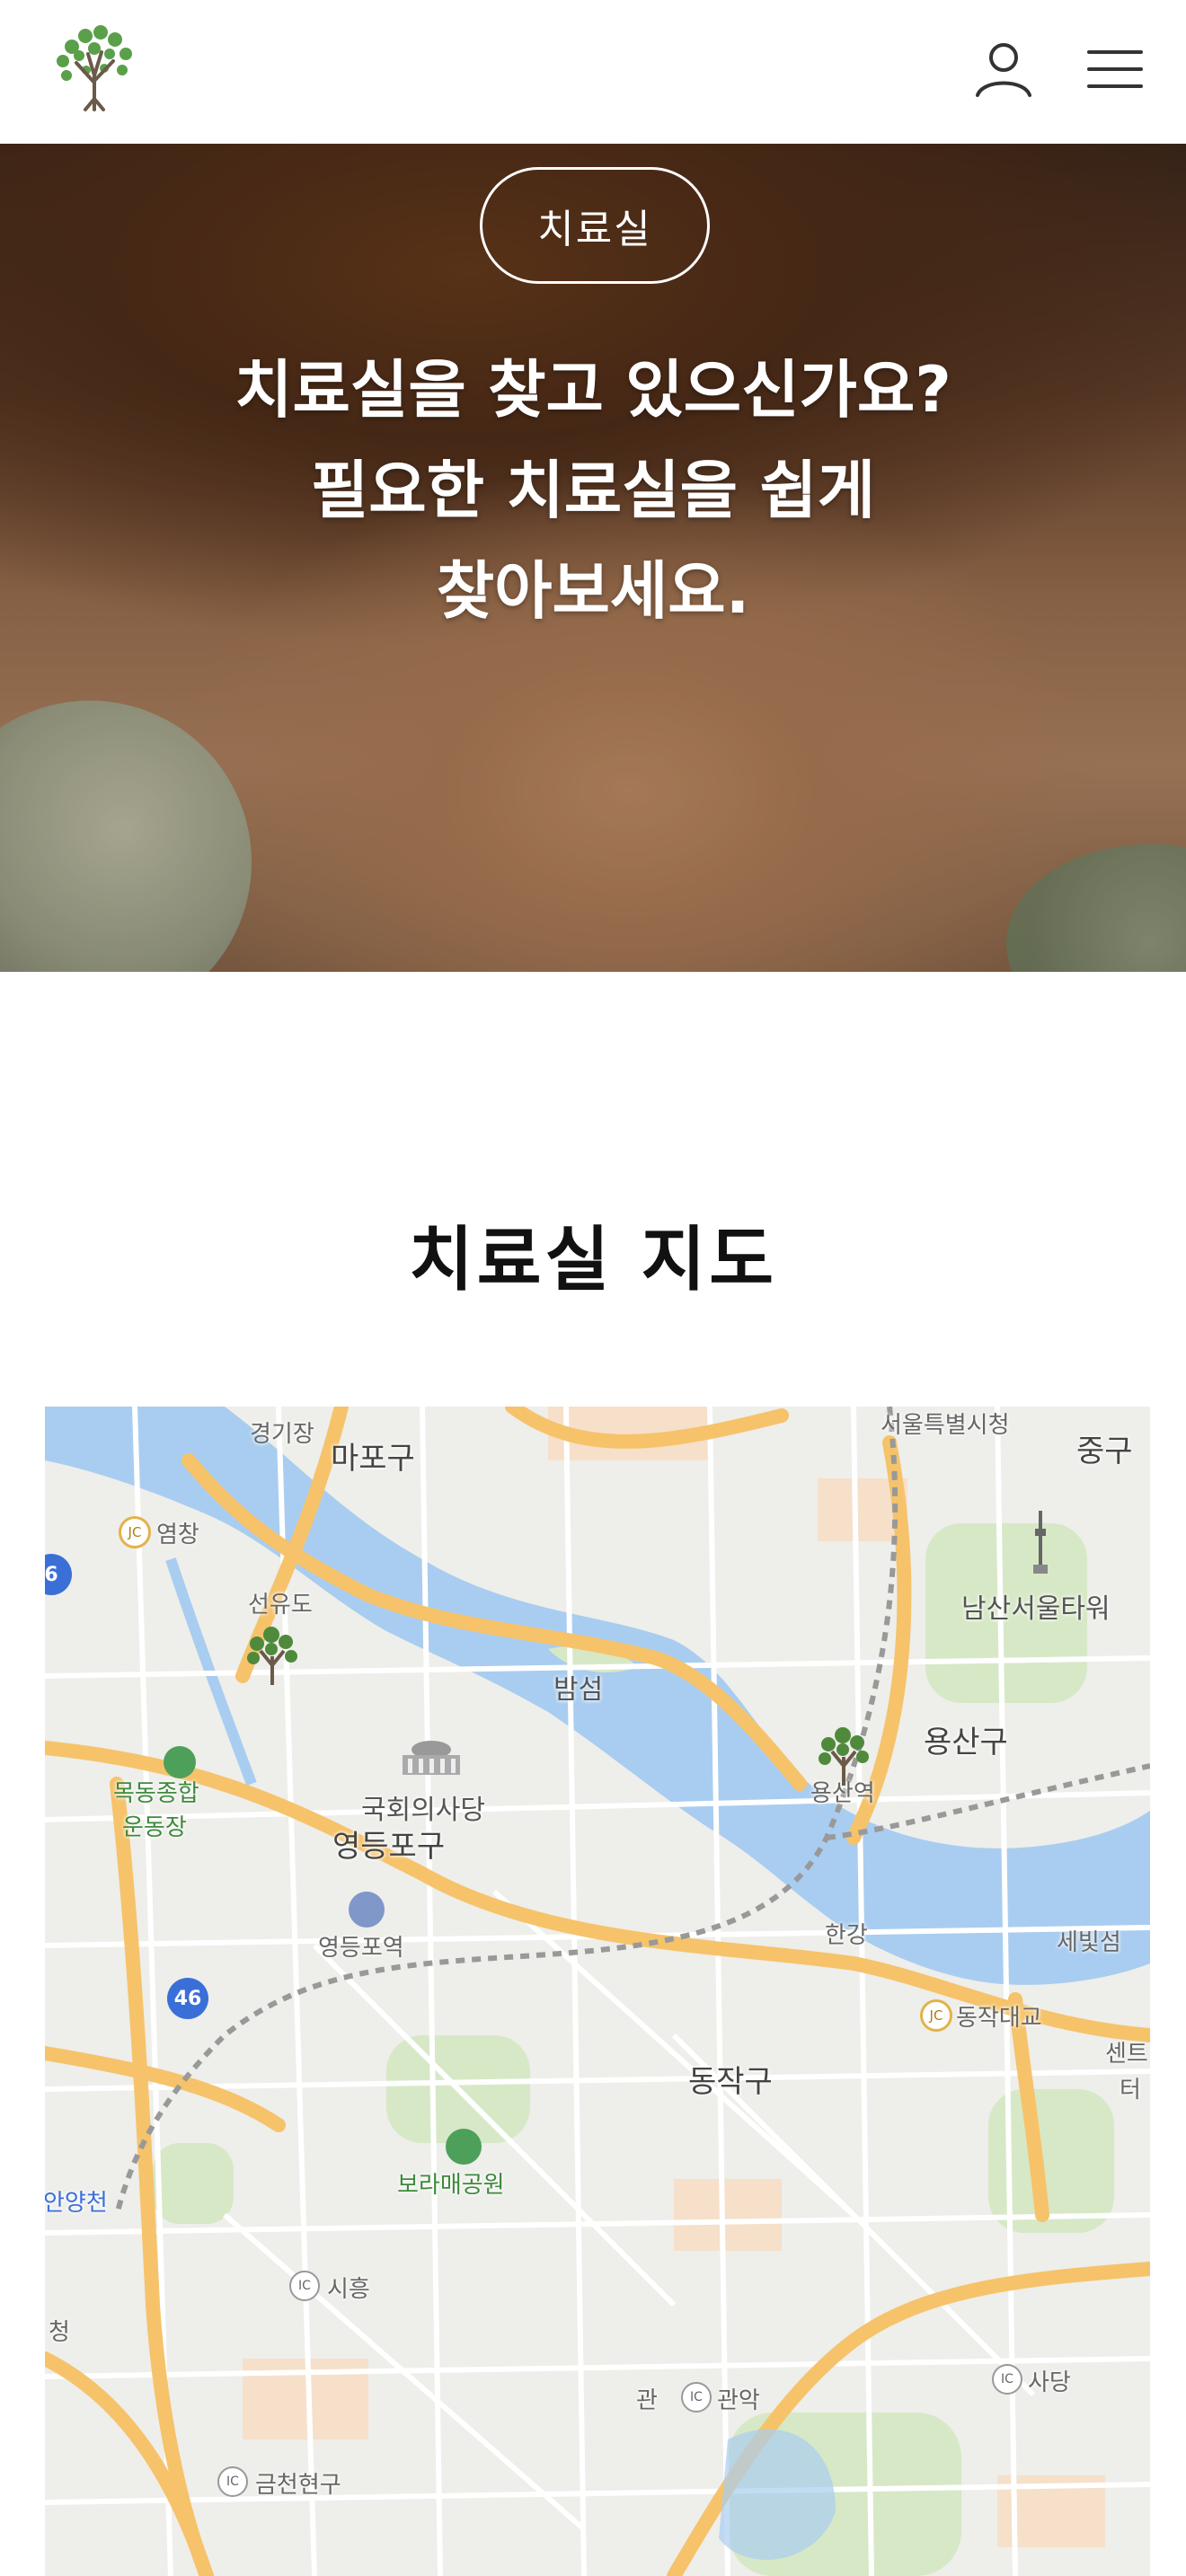  I want to click on map-label: 관악, so click(738, 2400).